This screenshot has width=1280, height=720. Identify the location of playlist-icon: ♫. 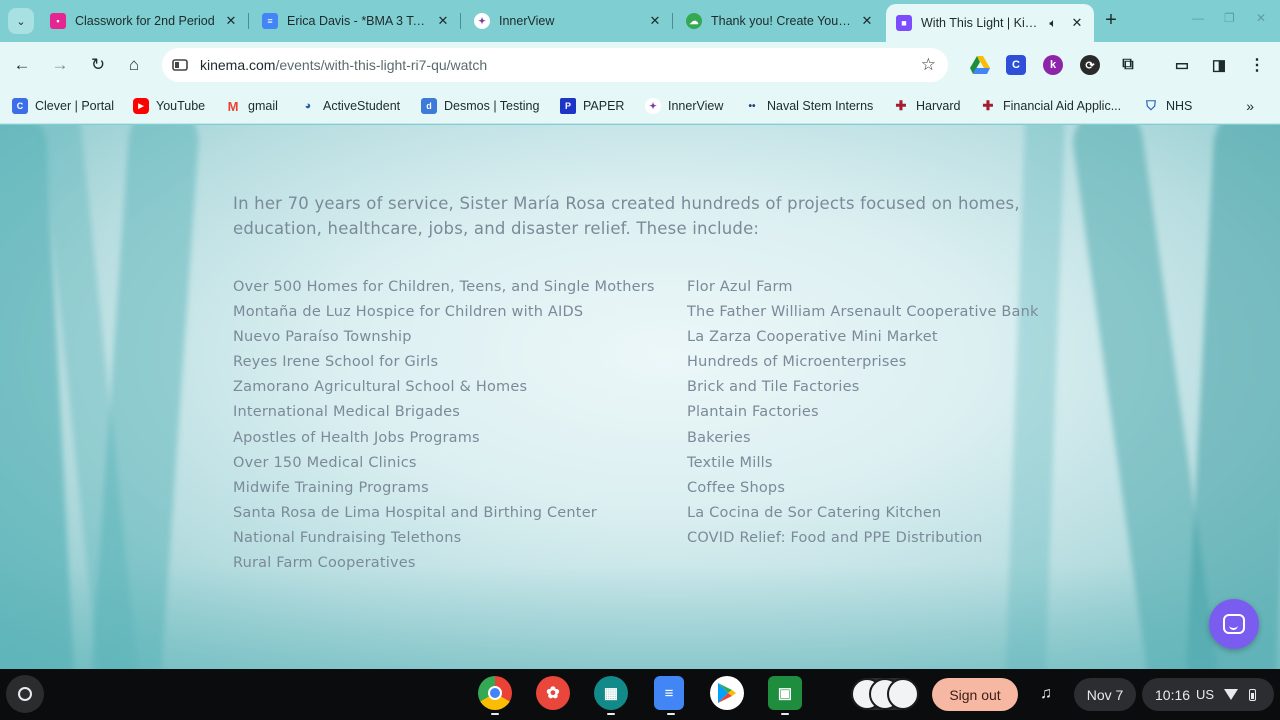
(1046, 693).